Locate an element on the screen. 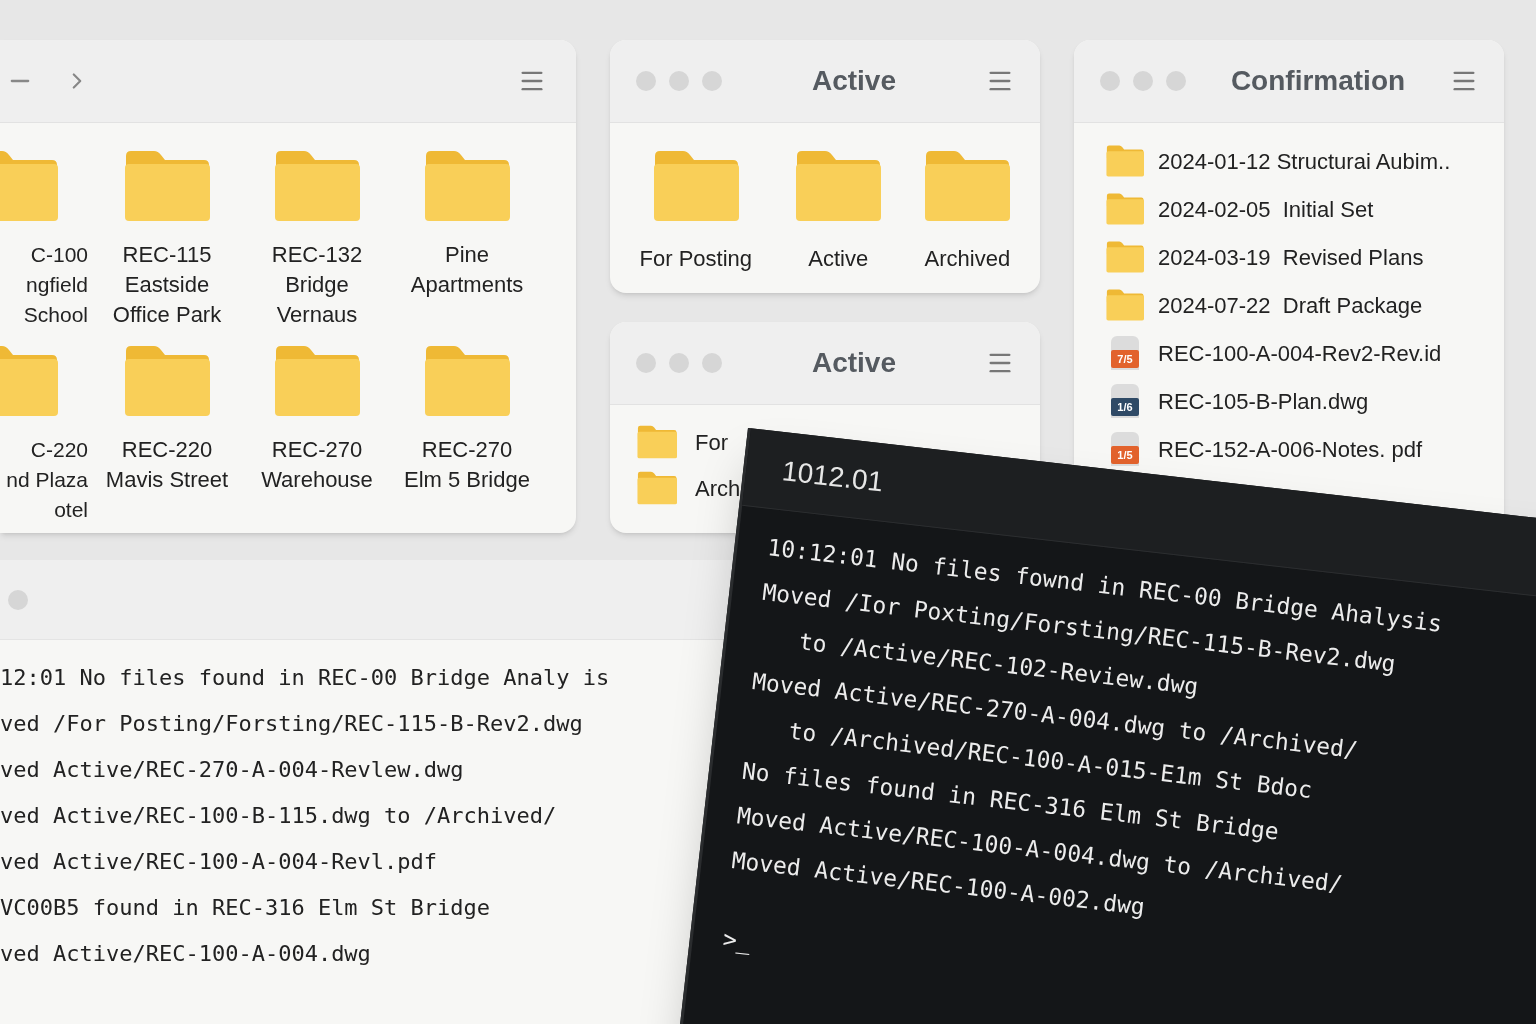 Image resolution: width=1536 pixels, height=1024 pixels. file-name: REC-152-A-006-Notes. pdf is located at coordinates (1290, 449).